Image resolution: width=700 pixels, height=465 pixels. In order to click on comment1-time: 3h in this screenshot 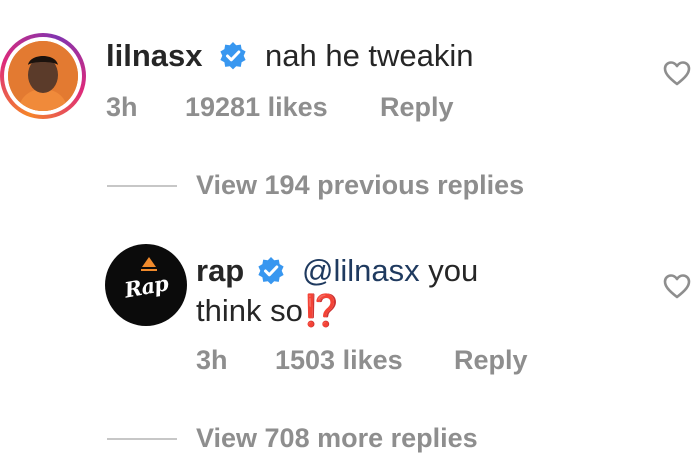, I will do `click(122, 107)`.